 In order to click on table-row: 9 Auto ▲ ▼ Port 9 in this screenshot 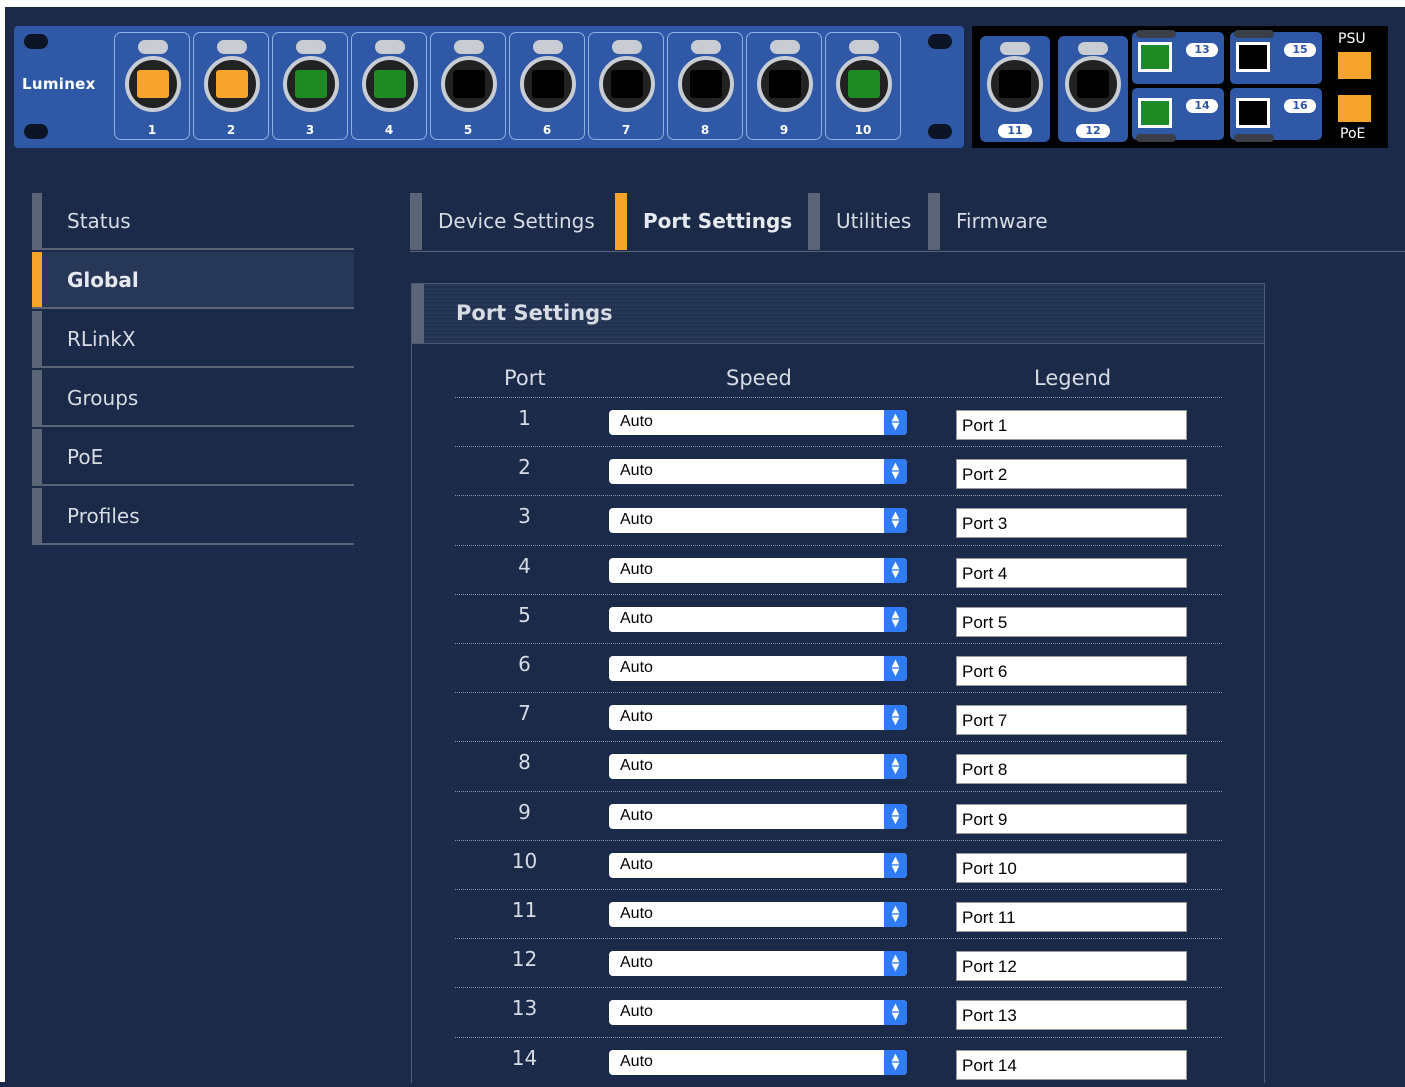, I will do `click(838, 815)`.